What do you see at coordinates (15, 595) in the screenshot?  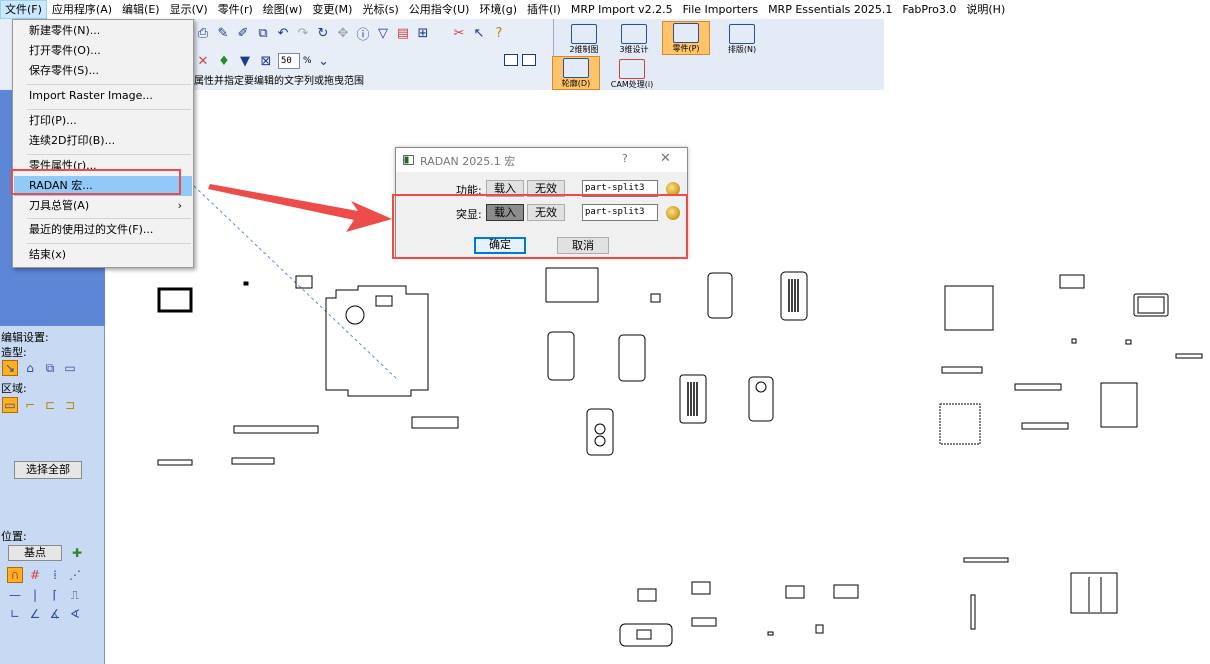 I see `line-h-icon: —` at bounding box center [15, 595].